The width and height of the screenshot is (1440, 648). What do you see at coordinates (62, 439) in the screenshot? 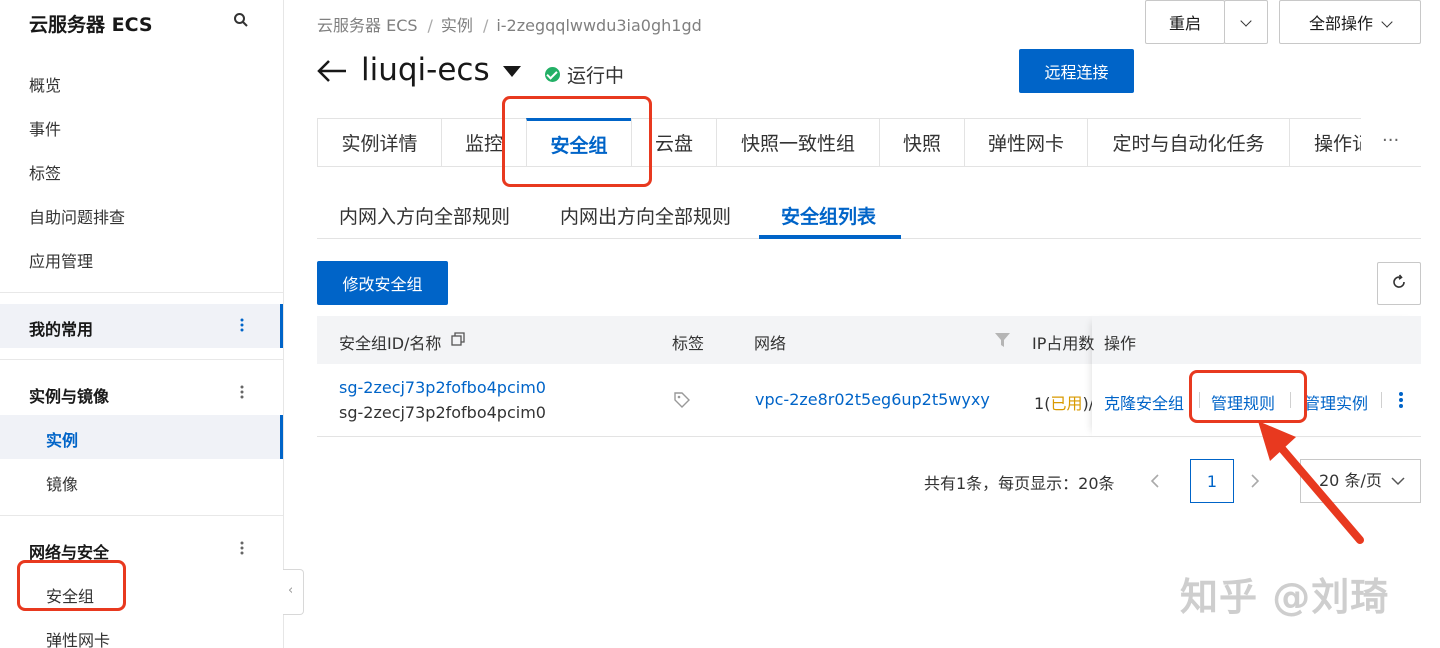
I see `sidebar-item-instance: 实例` at bounding box center [62, 439].